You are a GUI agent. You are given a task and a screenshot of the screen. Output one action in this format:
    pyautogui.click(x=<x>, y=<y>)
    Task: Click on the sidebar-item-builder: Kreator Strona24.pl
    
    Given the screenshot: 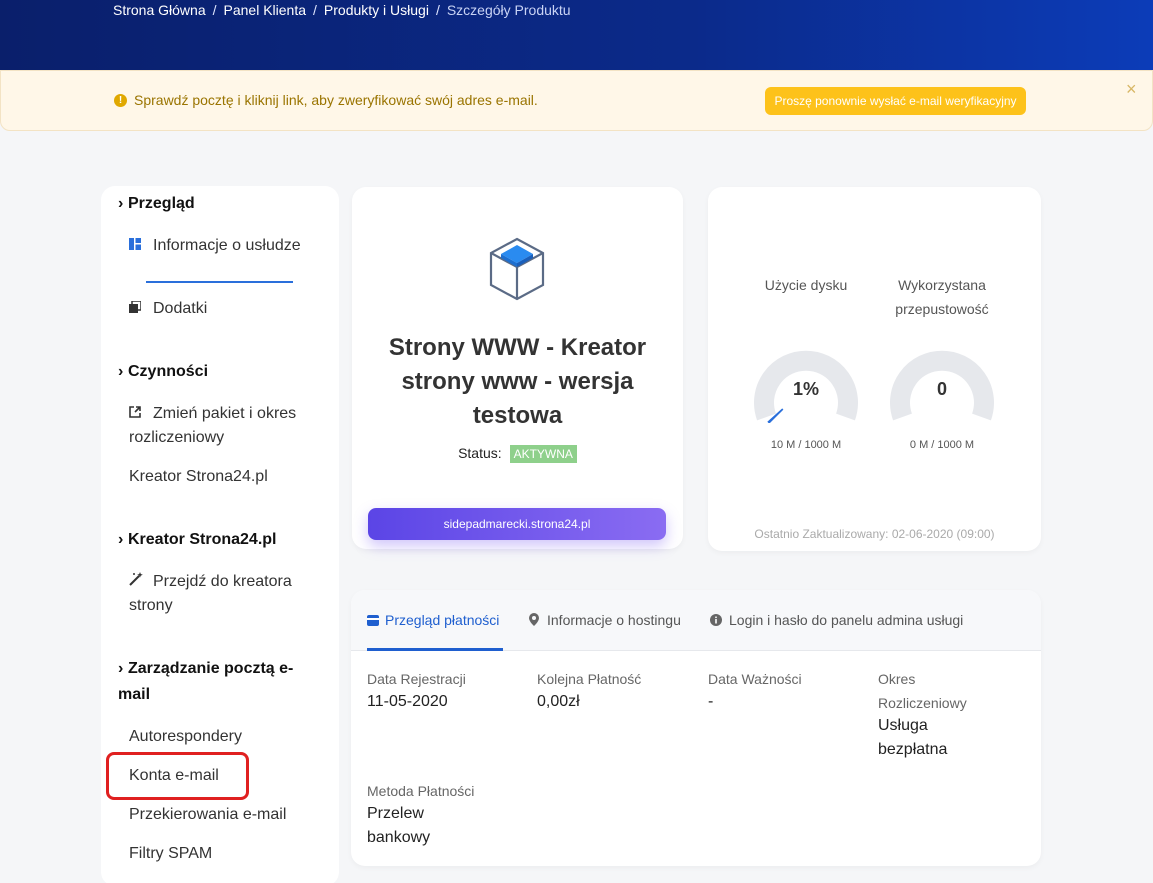 What is the action you would take?
    pyautogui.click(x=224, y=477)
    